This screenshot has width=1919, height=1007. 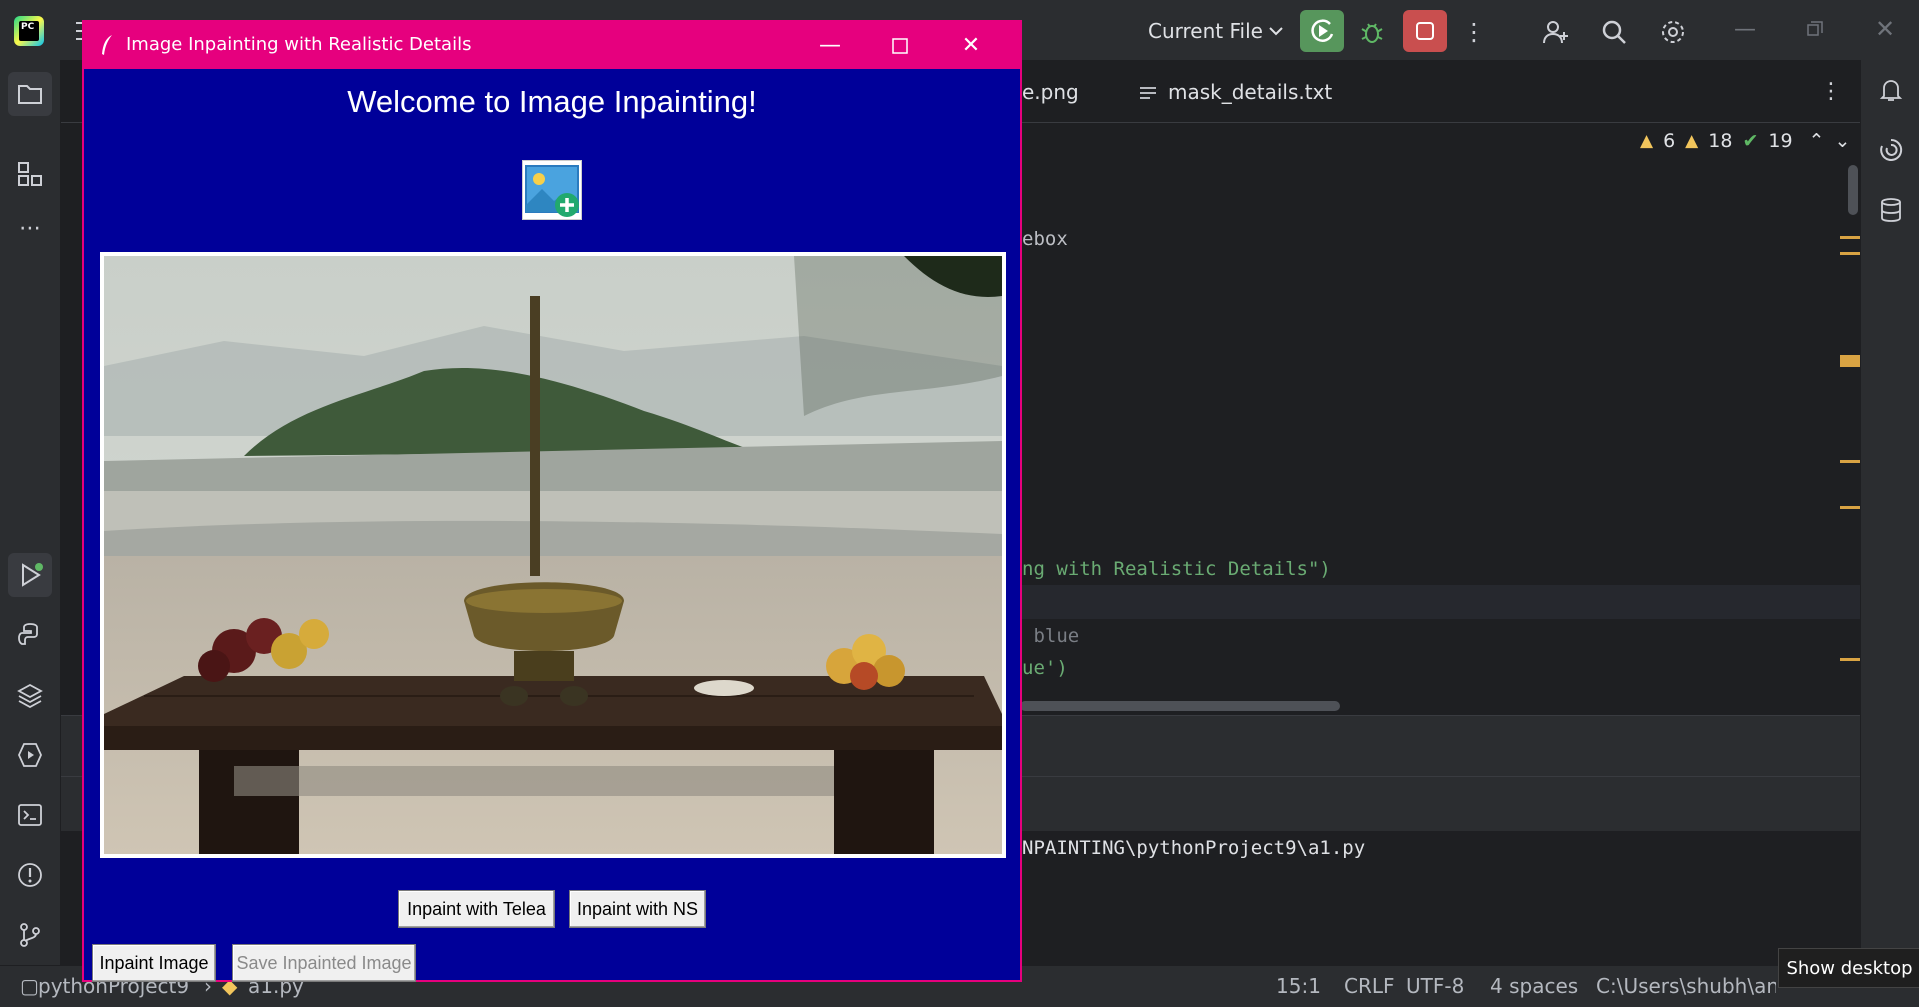 What do you see at coordinates (1885, 29) in the screenshot?
I see `close-ide-icon: ✕` at bounding box center [1885, 29].